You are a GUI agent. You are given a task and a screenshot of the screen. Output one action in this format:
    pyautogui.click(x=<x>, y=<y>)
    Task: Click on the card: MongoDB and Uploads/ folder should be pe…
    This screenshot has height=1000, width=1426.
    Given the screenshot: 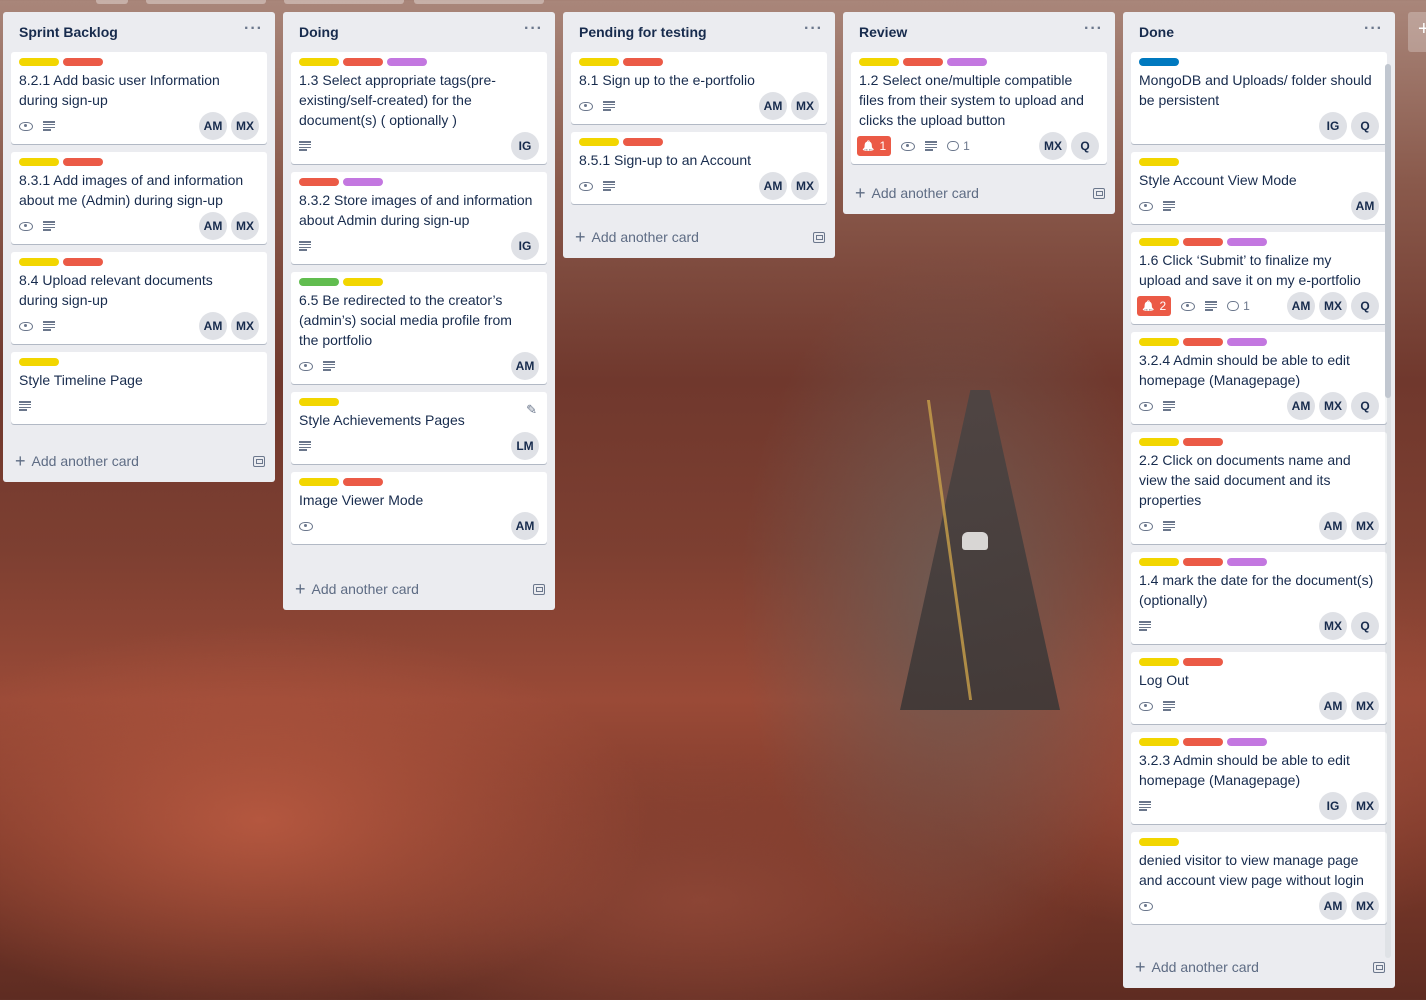 What is the action you would take?
    pyautogui.click(x=1259, y=98)
    